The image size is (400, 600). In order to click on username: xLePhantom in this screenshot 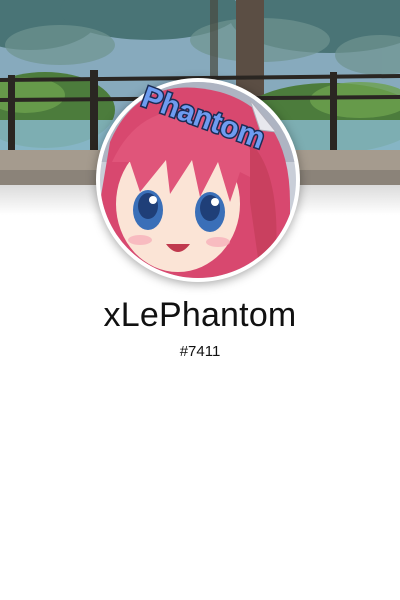, I will do `click(200, 315)`.